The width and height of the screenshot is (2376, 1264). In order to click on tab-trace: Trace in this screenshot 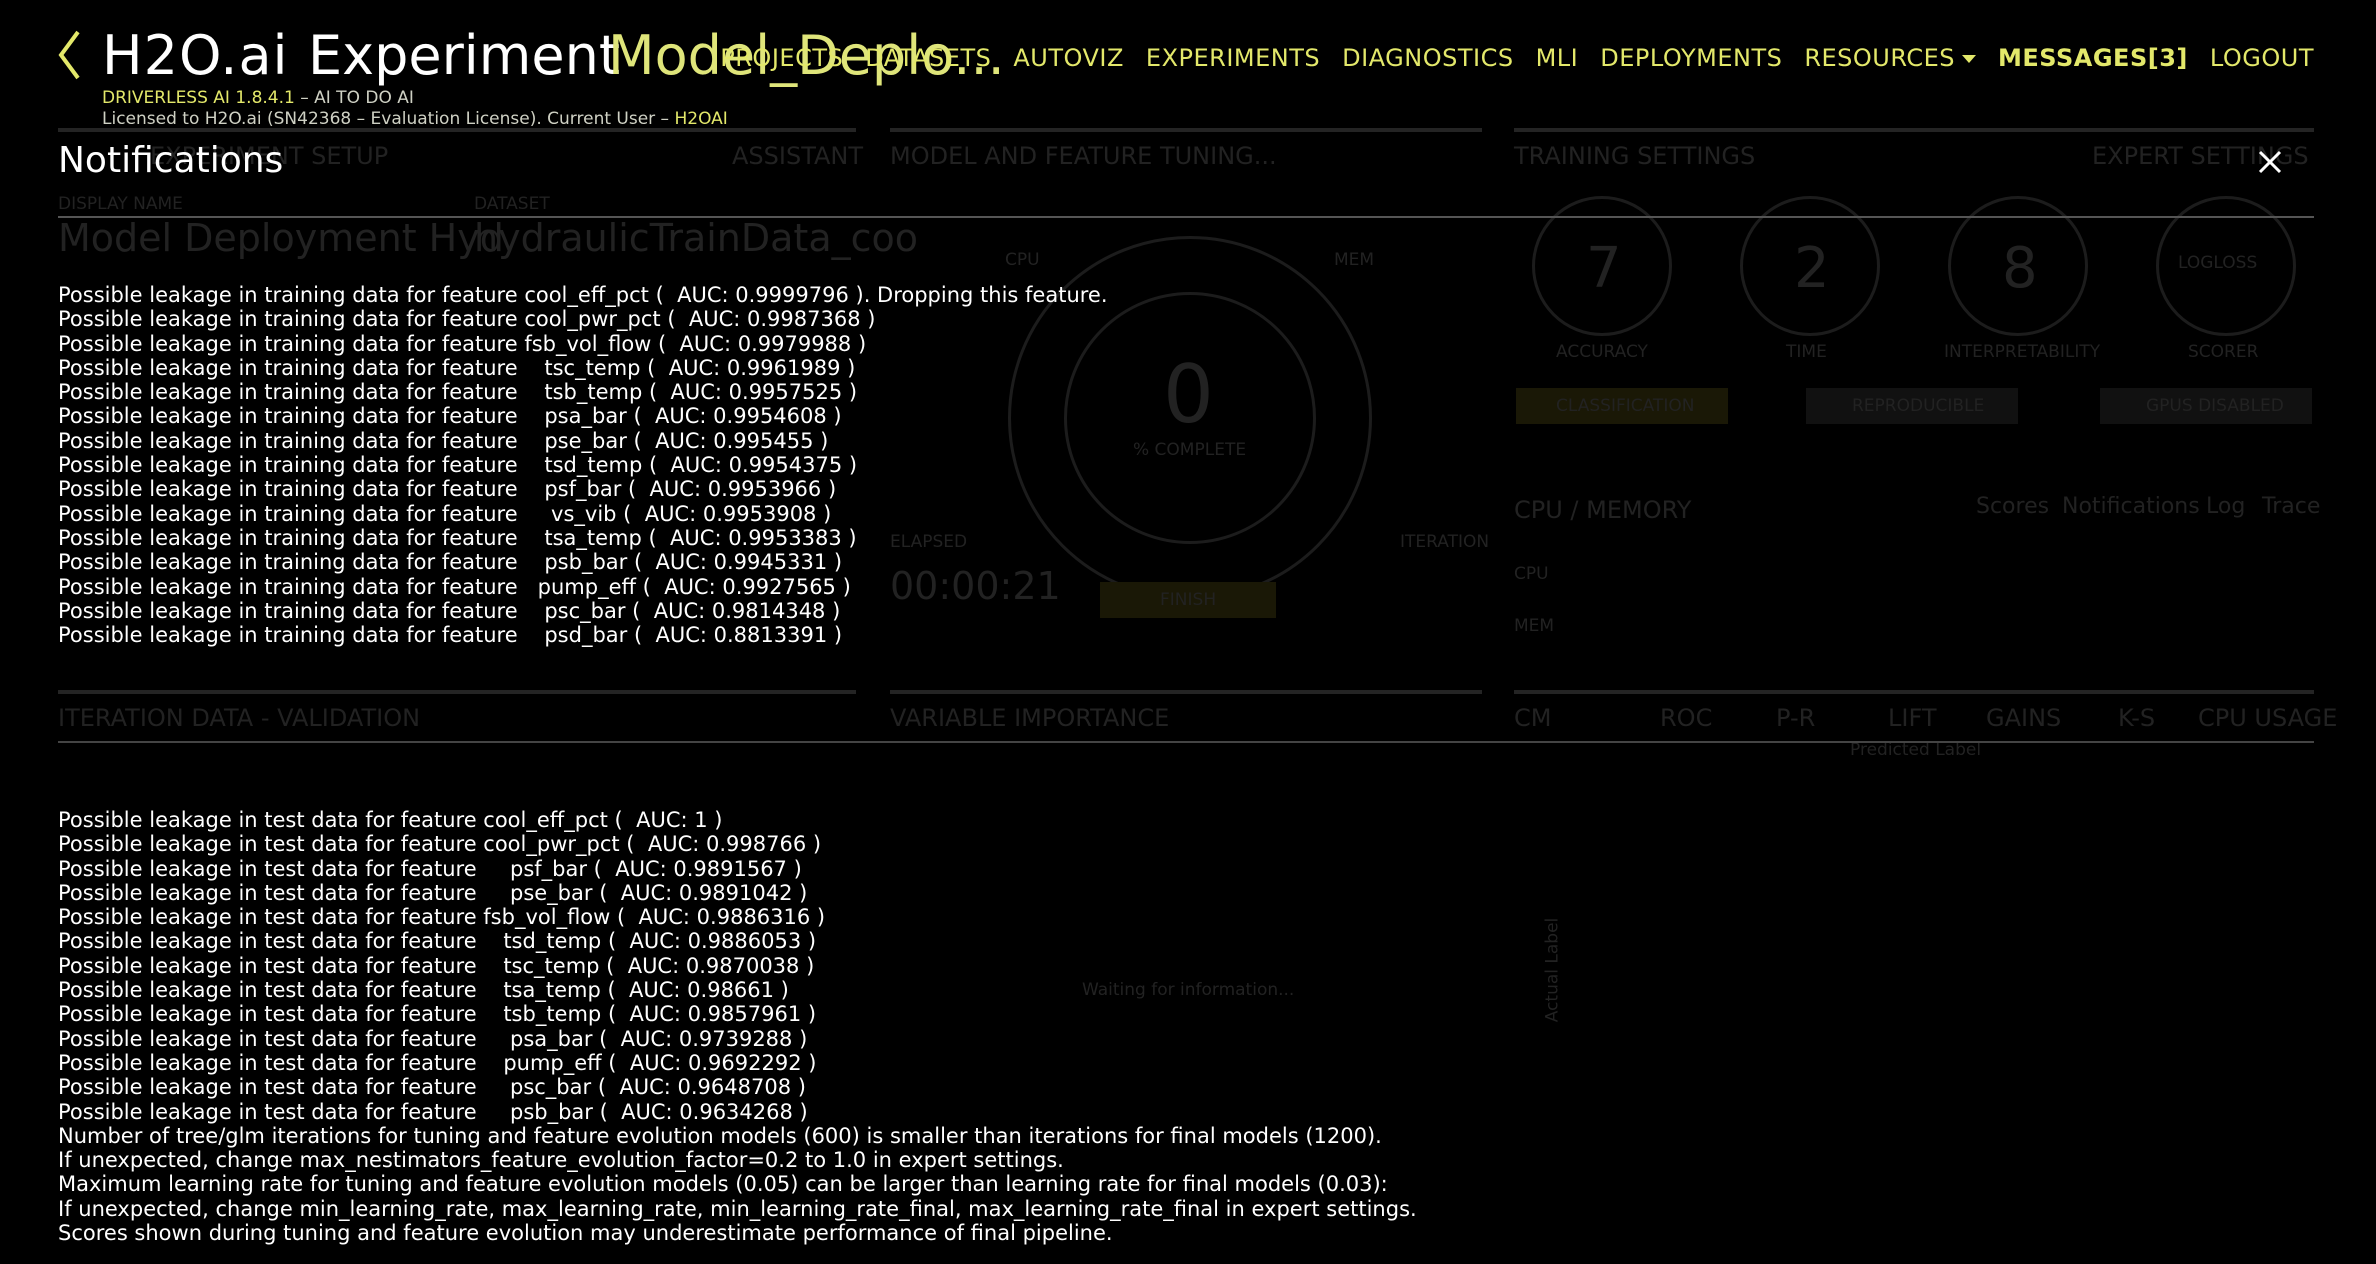, I will do `click(2291, 506)`.